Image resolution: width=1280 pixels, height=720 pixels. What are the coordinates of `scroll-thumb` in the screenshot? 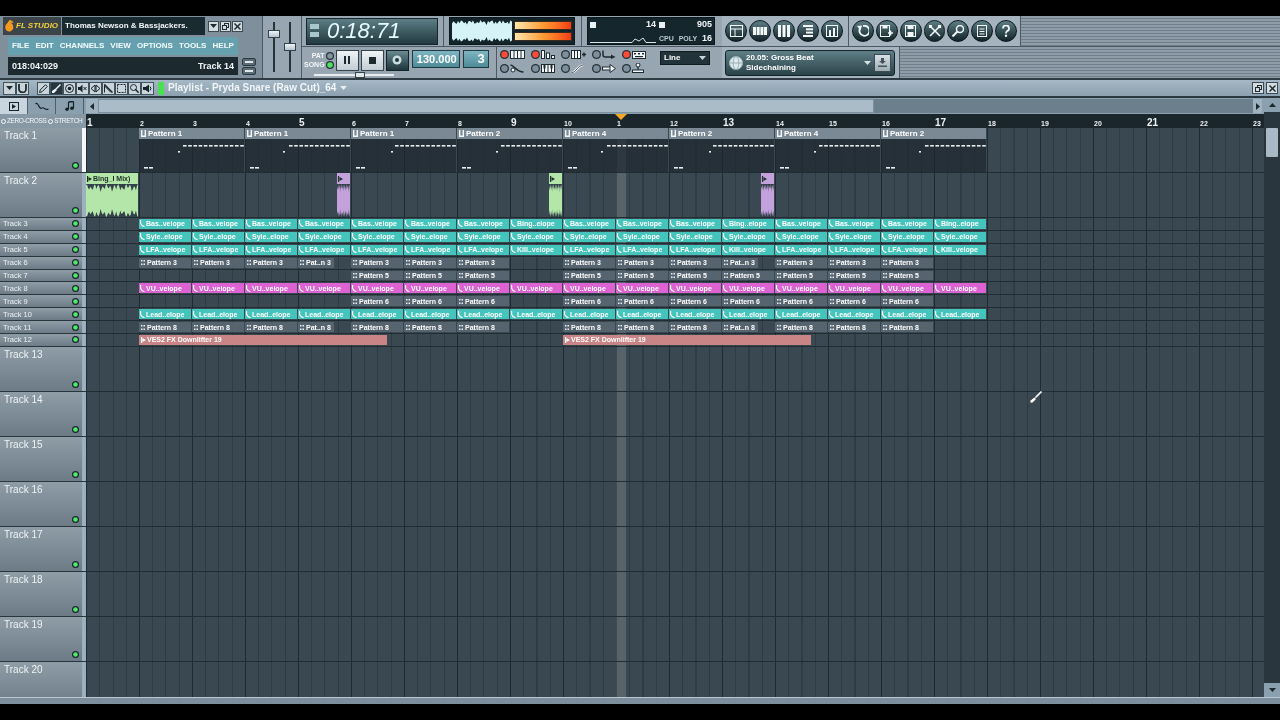 It's located at (1272, 142).